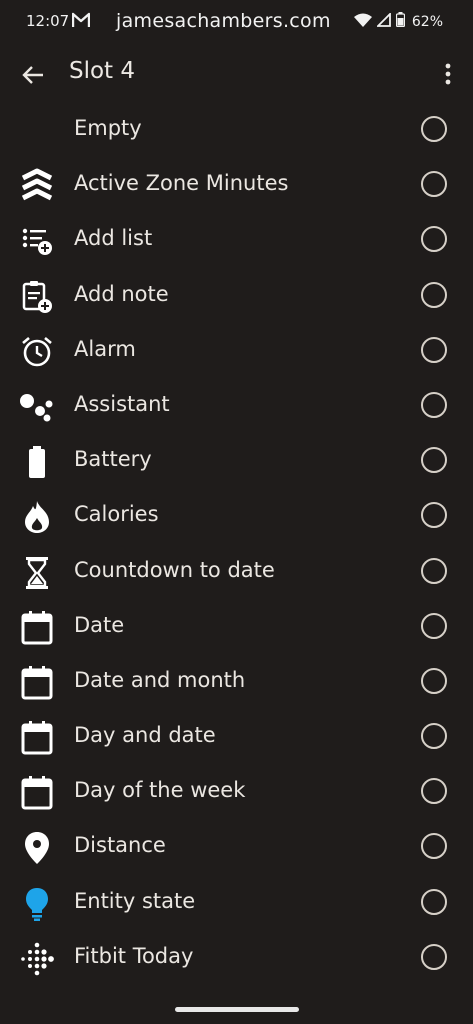 This screenshot has height=1024, width=473. What do you see at coordinates (448, 74) in the screenshot?
I see `more-options-icon` at bounding box center [448, 74].